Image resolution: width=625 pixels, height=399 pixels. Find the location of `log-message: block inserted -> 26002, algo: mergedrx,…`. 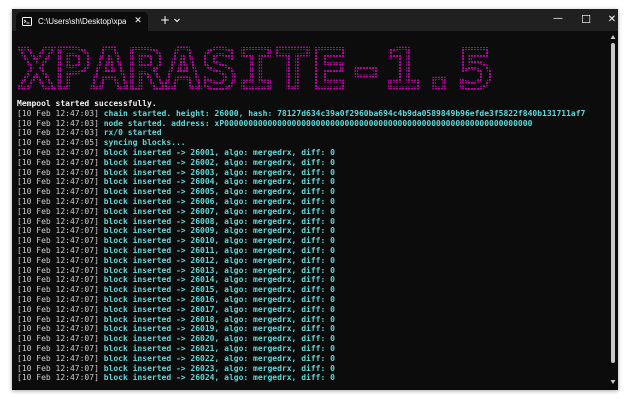

log-message: block inserted -> 26002, algo: mergedrx,… is located at coordinates (219, 162).